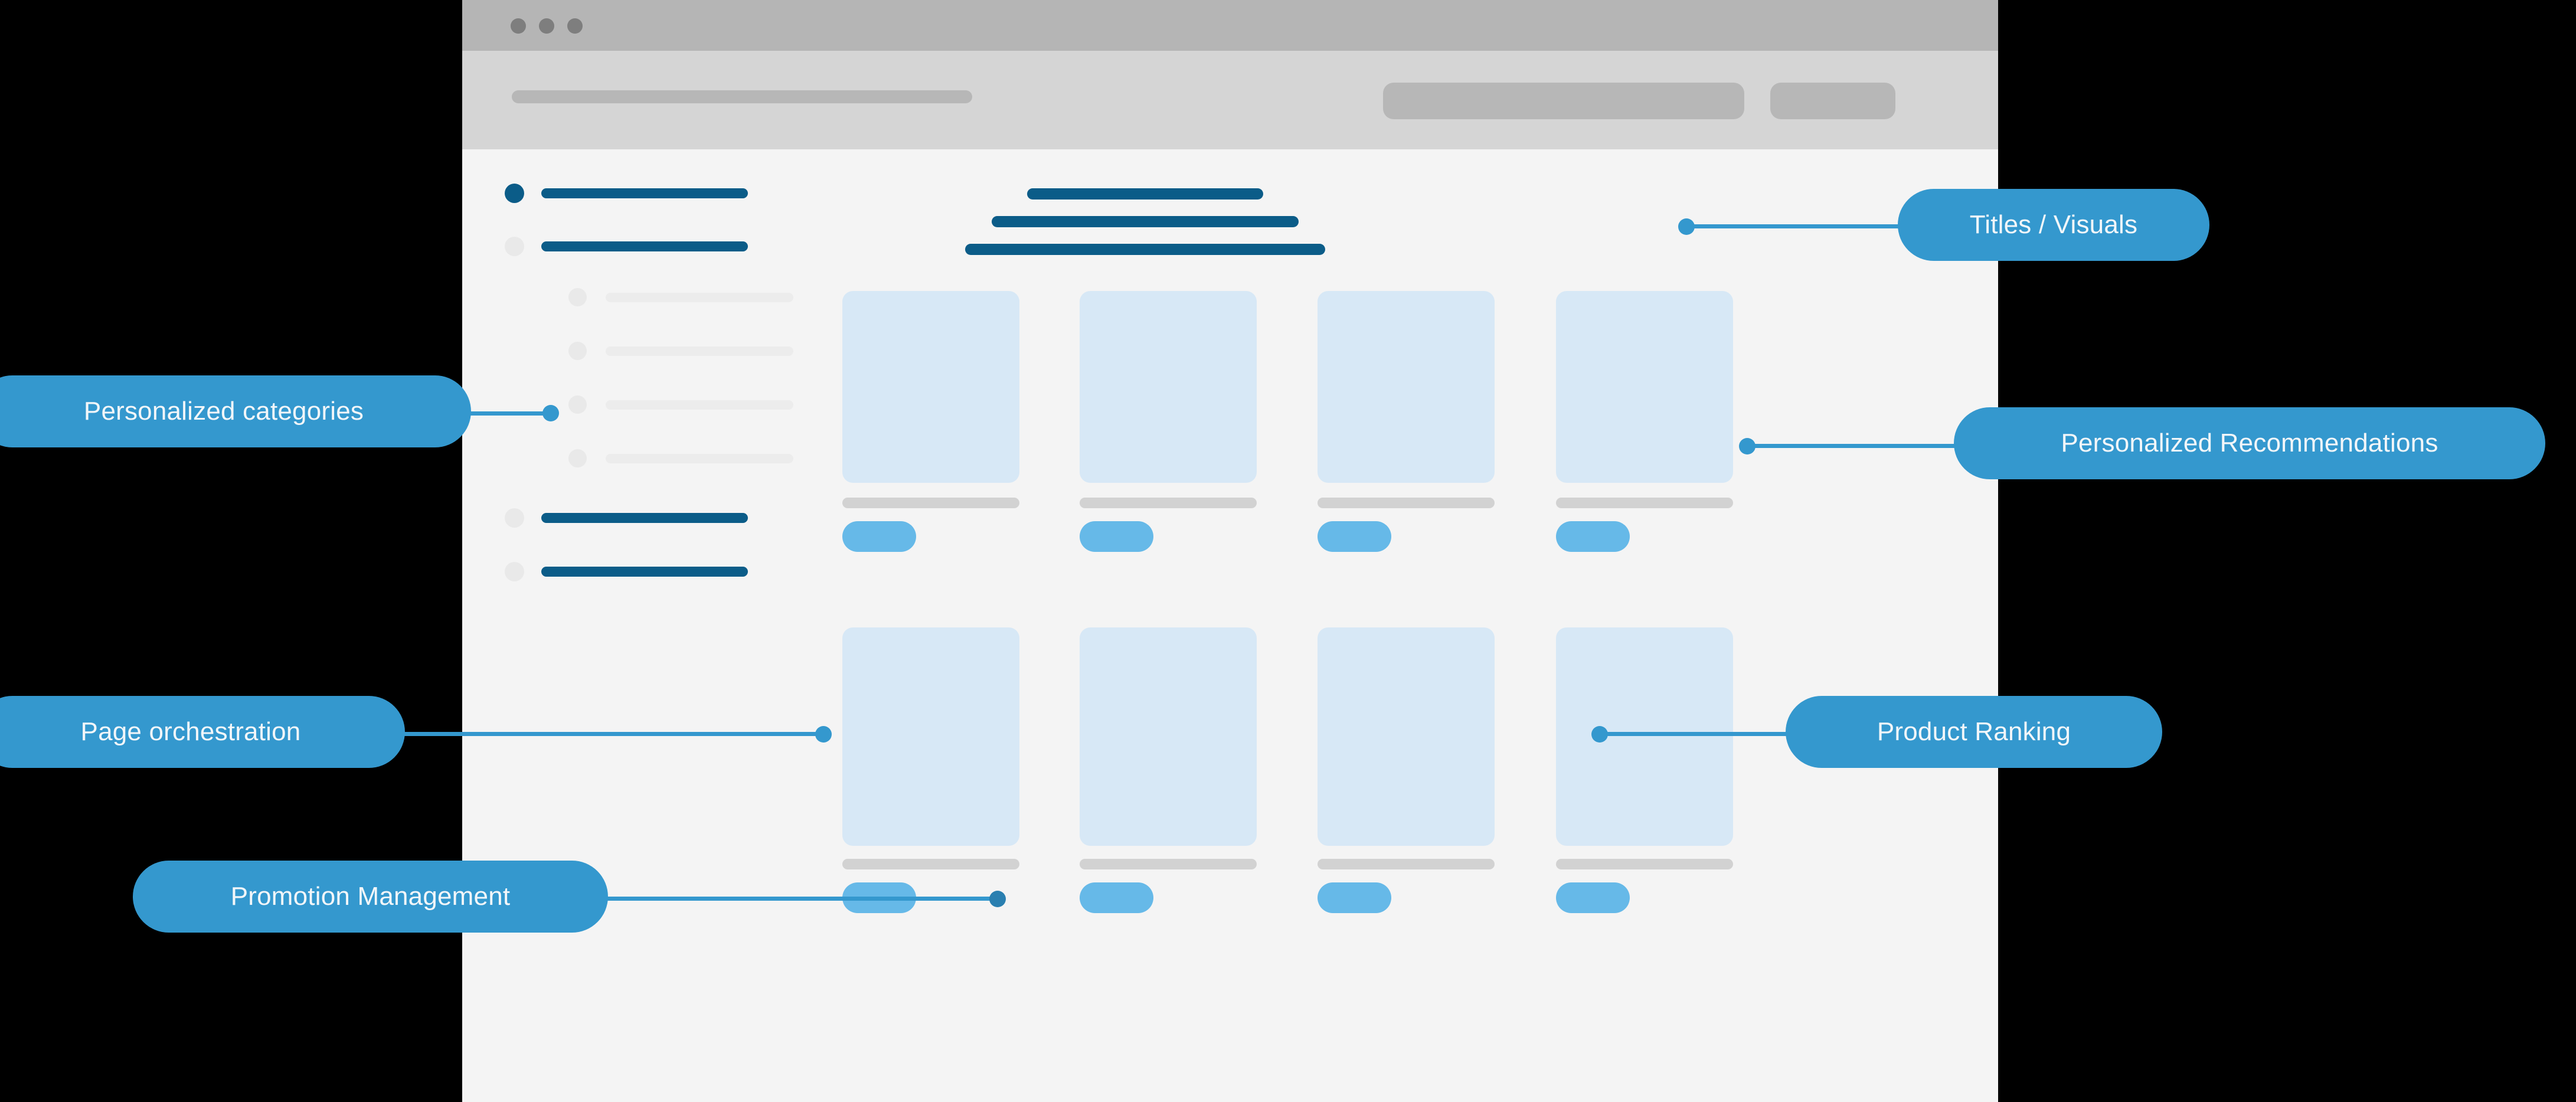  I want to click on window-controls, so click(547, 26).